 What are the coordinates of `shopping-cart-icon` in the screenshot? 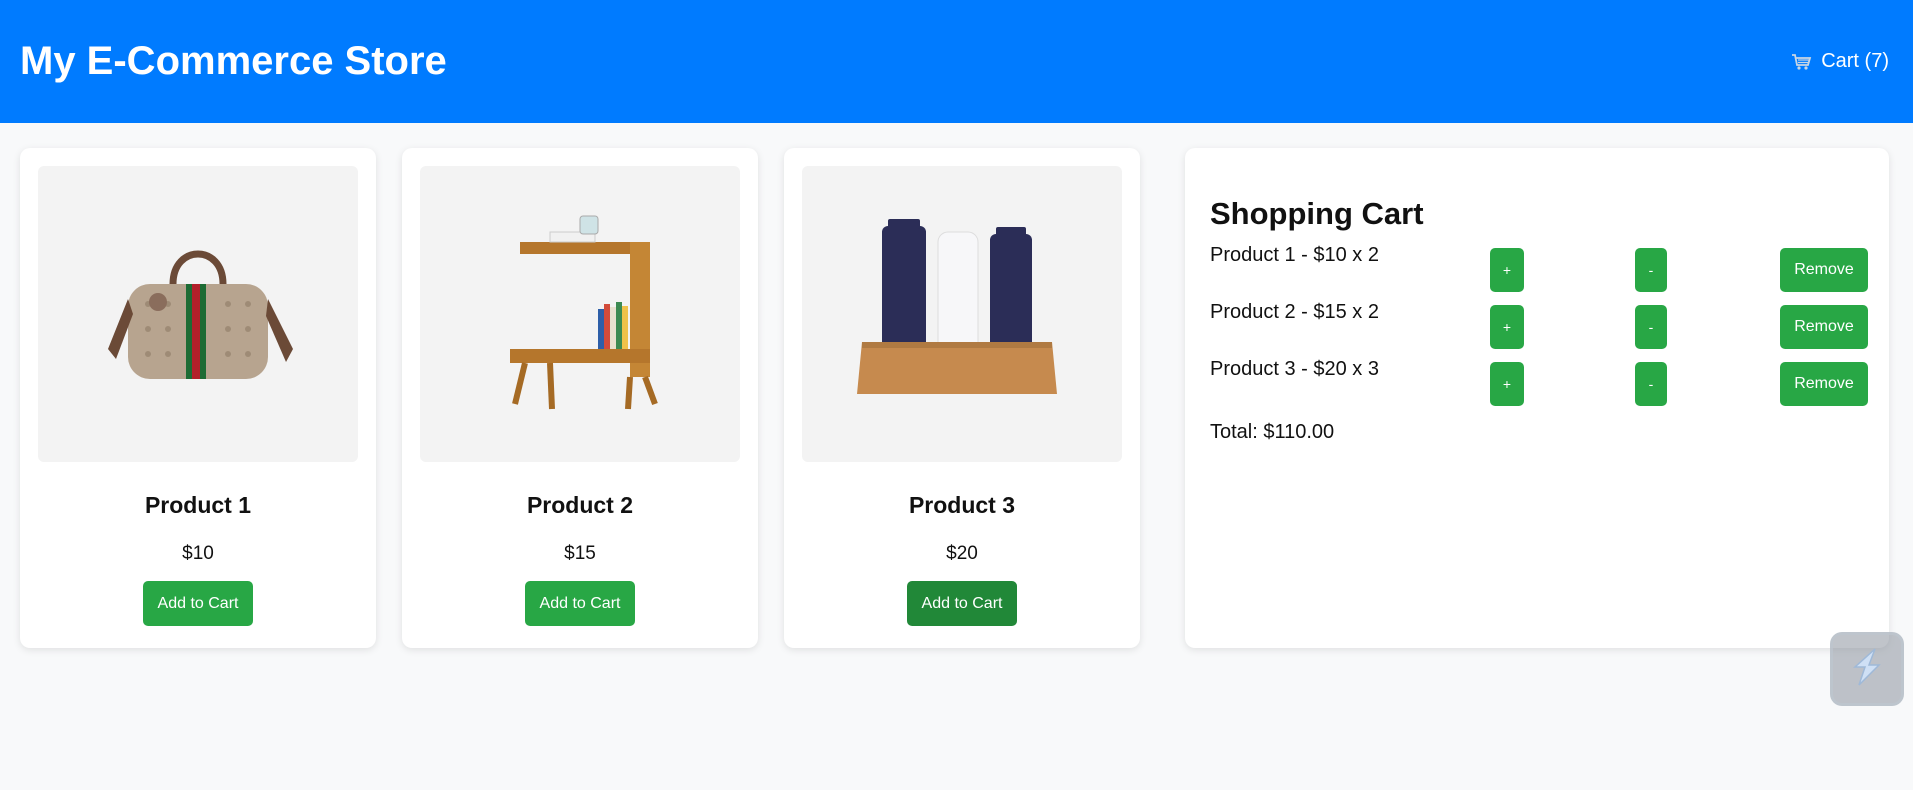 It's located at (1802, 62).